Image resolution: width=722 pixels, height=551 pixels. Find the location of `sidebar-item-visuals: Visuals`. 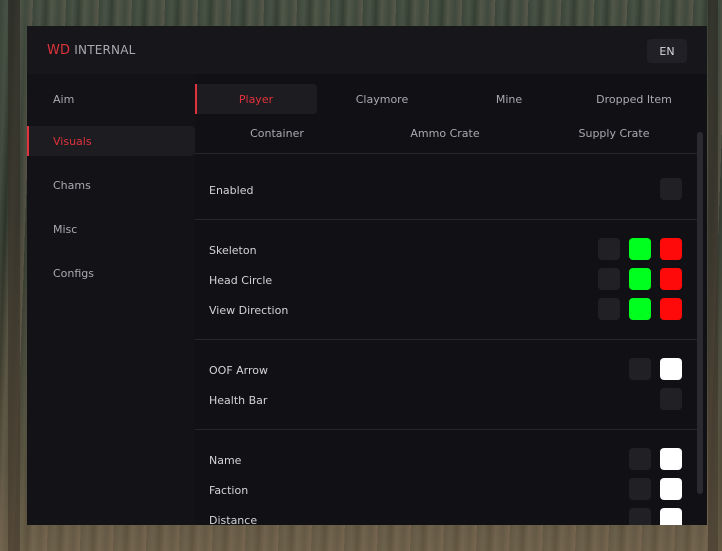

sidebar-item-visuals: Visuals is located at coordinates (111, 141).